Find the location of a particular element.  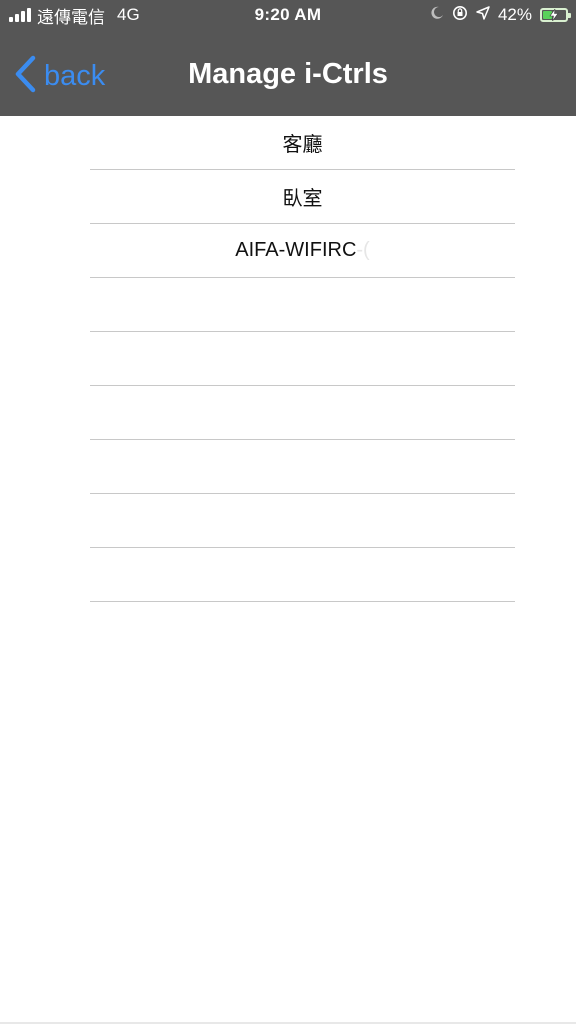

status-bar: 遠傳電信 4G 9:20 AM 42% is located at coordinates (288, 15).